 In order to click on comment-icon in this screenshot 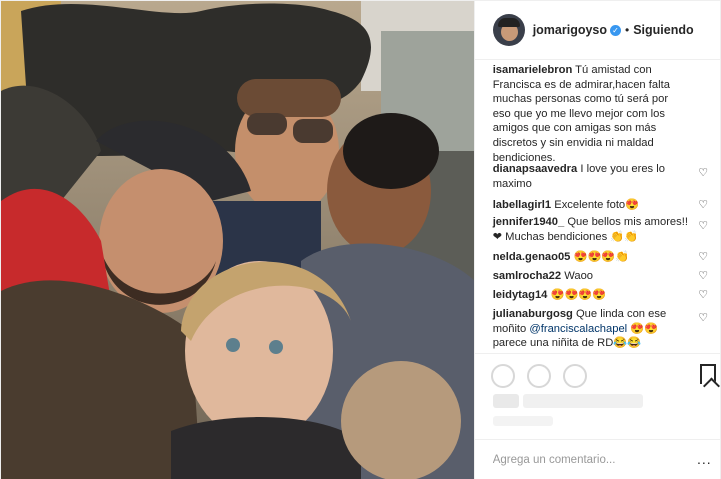, I will do `click(538, 376)`.